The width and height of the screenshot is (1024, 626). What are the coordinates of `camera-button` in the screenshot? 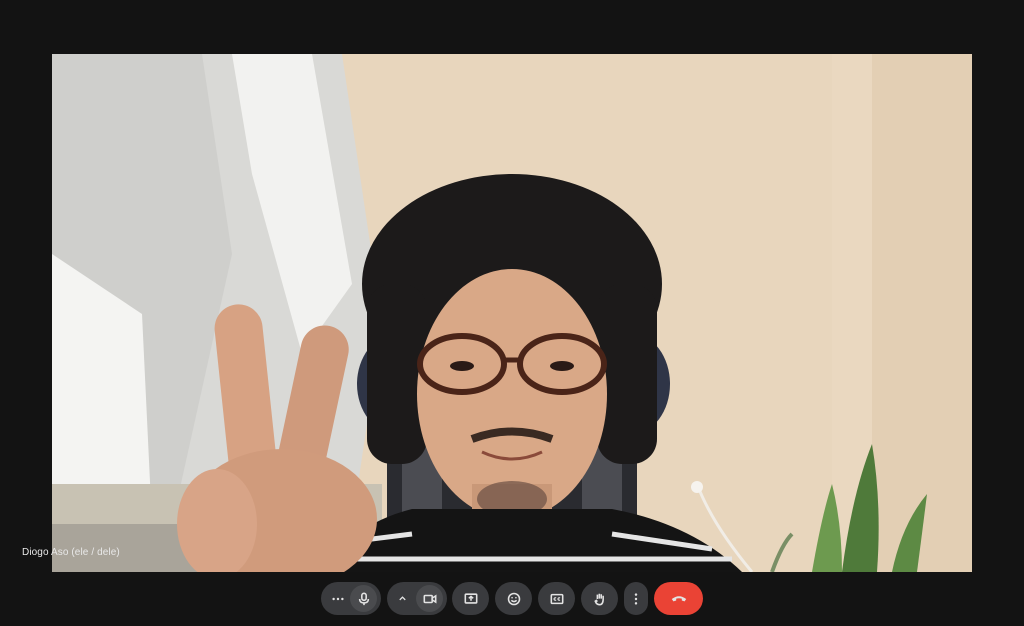 It's located at (429, 598).